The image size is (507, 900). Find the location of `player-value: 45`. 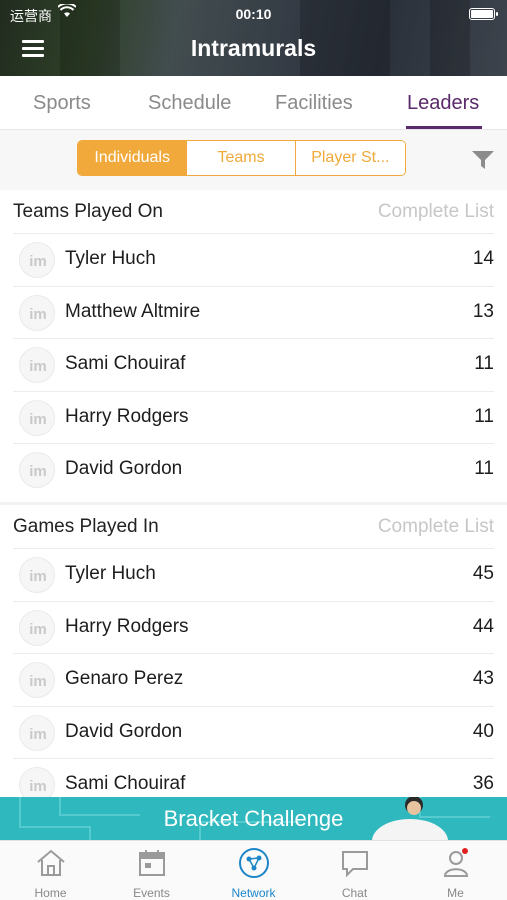

player-value: 45 is located at coordinates (483, 573).